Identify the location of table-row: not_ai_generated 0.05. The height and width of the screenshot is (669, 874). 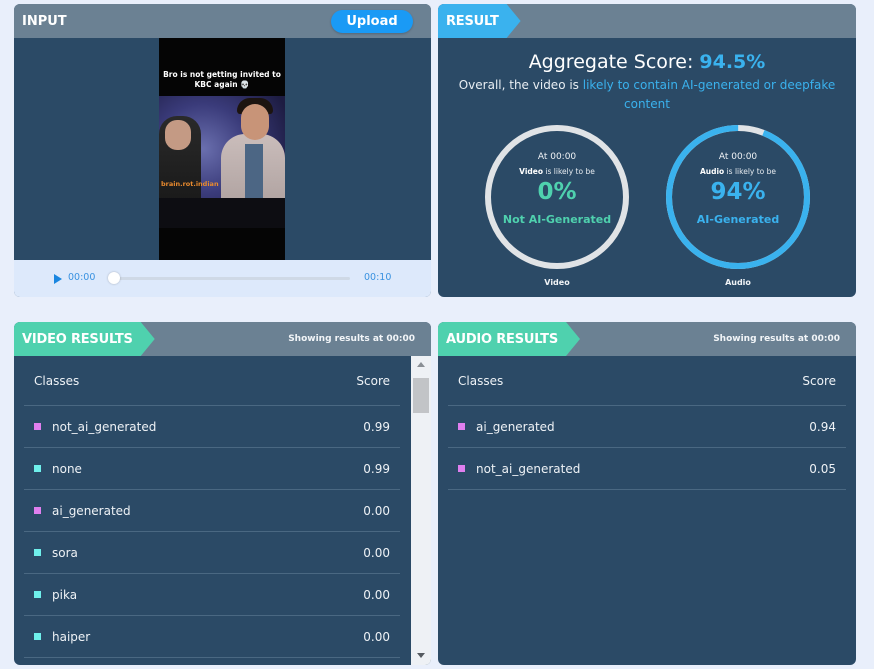
(647, 469).